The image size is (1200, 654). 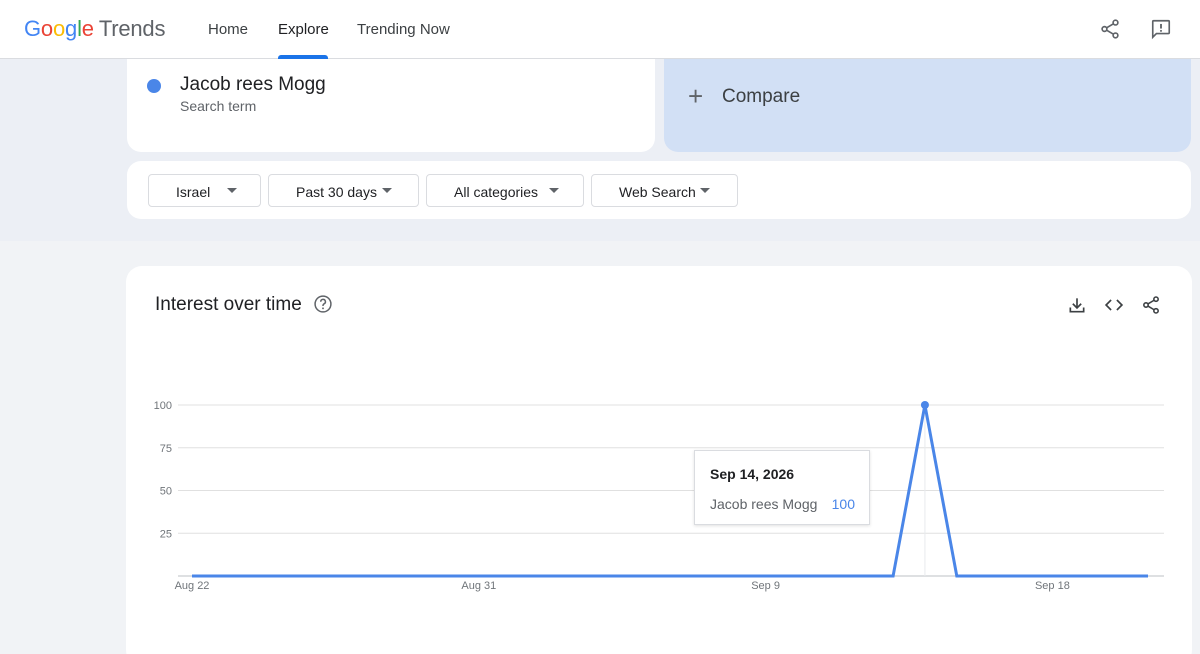 I want to click on search-type-value: Web Search, so click(x=657, y=192).